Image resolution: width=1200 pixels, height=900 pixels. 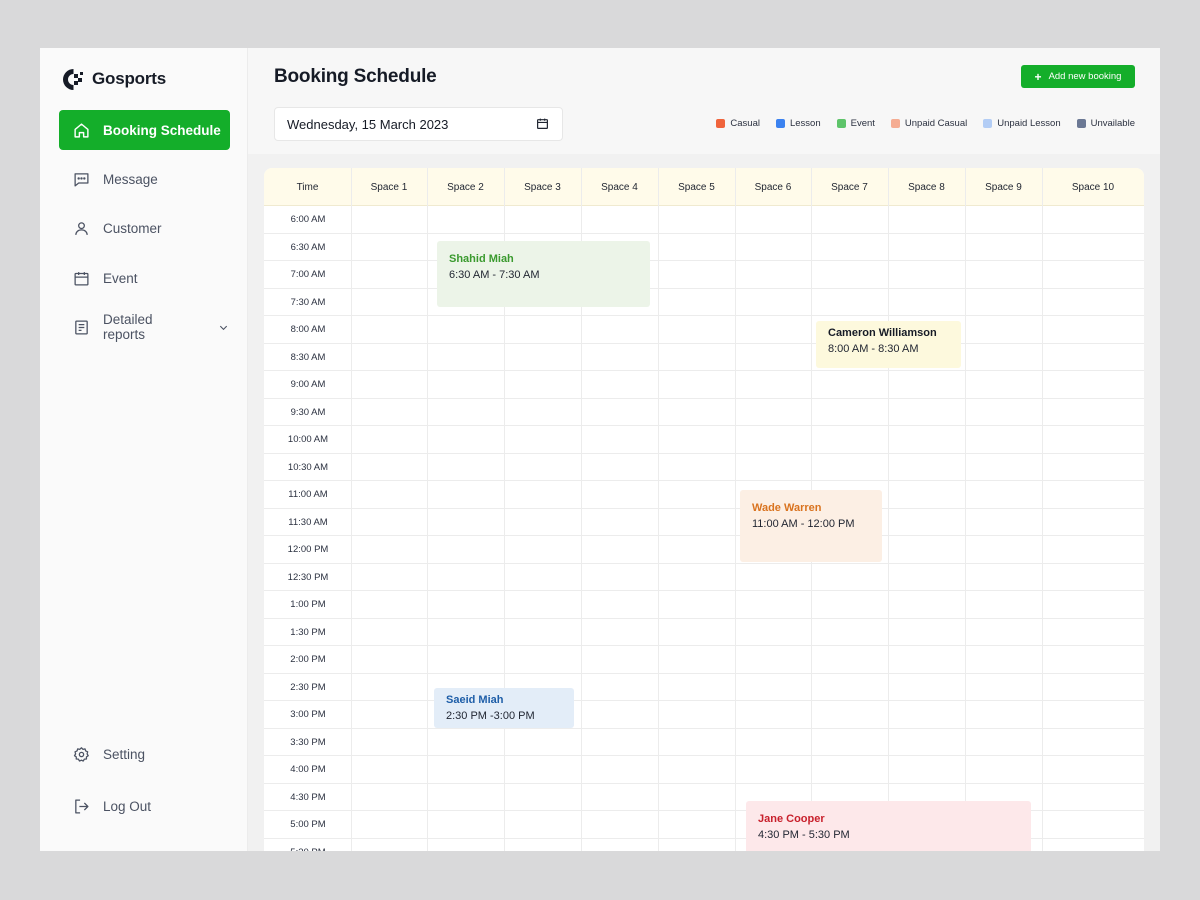 What do you see at coordinates (1112, 123) in the screenshot?
I see `legend-label: Unvailable` at bounding box center [1112, 123].